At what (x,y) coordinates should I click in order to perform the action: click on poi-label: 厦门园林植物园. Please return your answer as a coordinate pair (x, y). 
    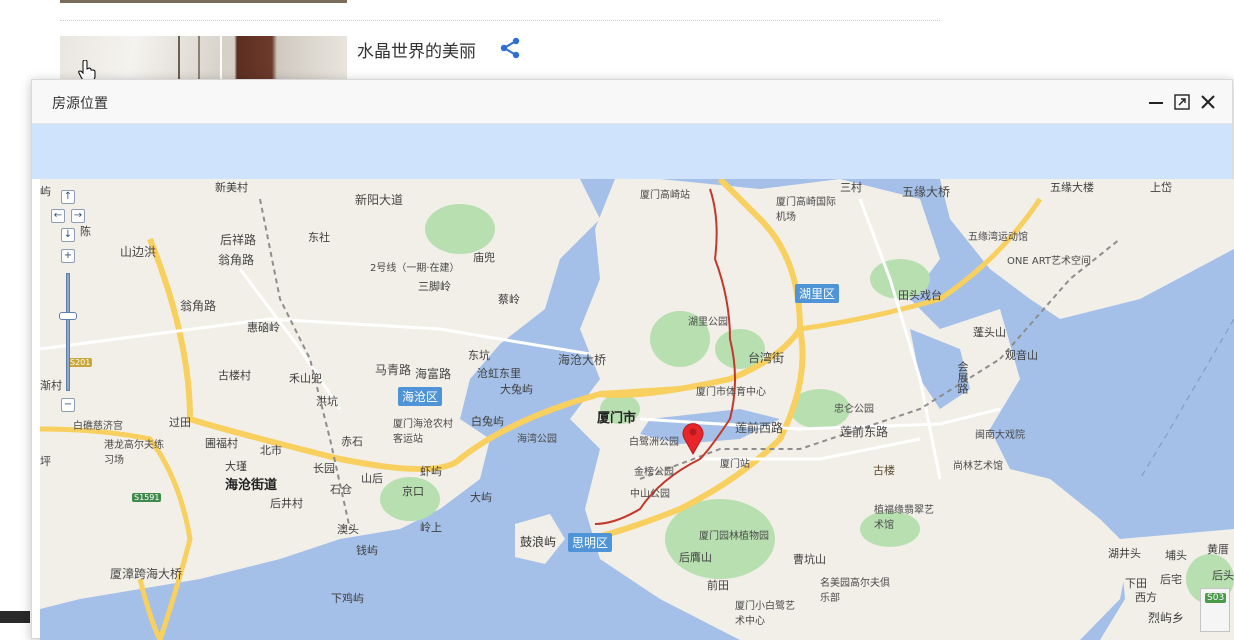
    Looking at the image, I should click on (734, 534).